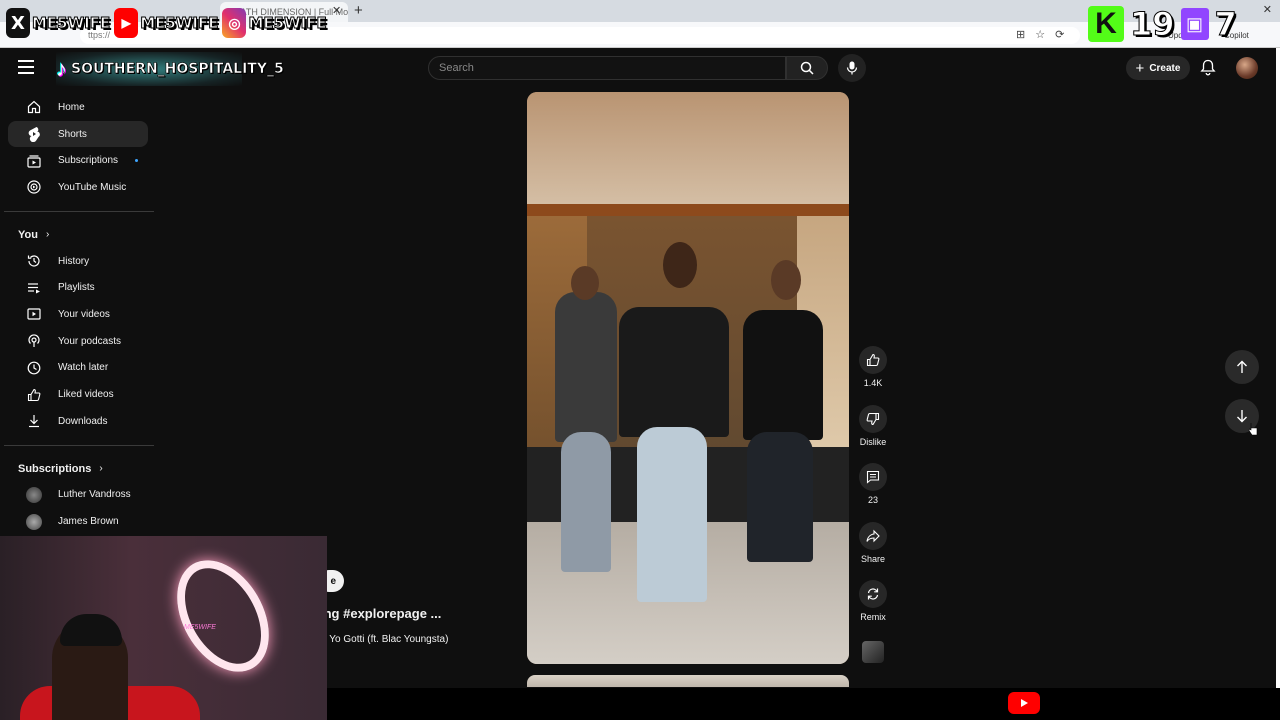 The height and width of the screenshot is (720, 1280). Describe the element at coordinates (71, 107) in the screenshot. I see `sidebar-item-label: Home` at that location.